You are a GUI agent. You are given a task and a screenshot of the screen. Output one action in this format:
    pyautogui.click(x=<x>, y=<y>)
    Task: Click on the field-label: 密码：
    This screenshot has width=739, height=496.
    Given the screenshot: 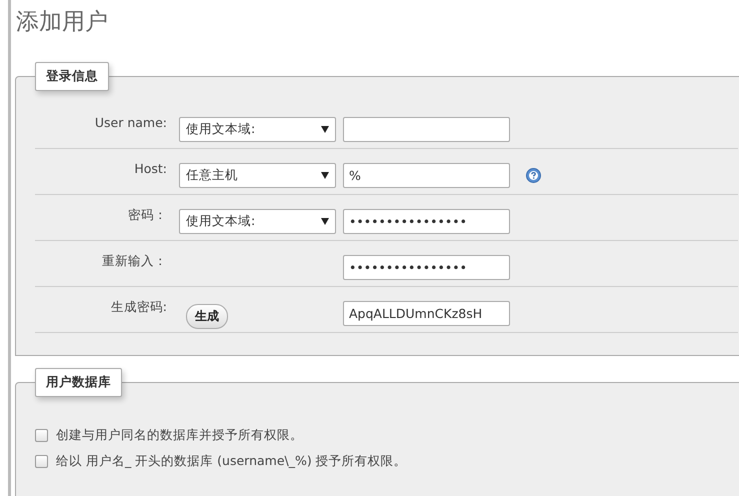 What is the action you would take?
    pyautogui.click(x=147, y=215)
    